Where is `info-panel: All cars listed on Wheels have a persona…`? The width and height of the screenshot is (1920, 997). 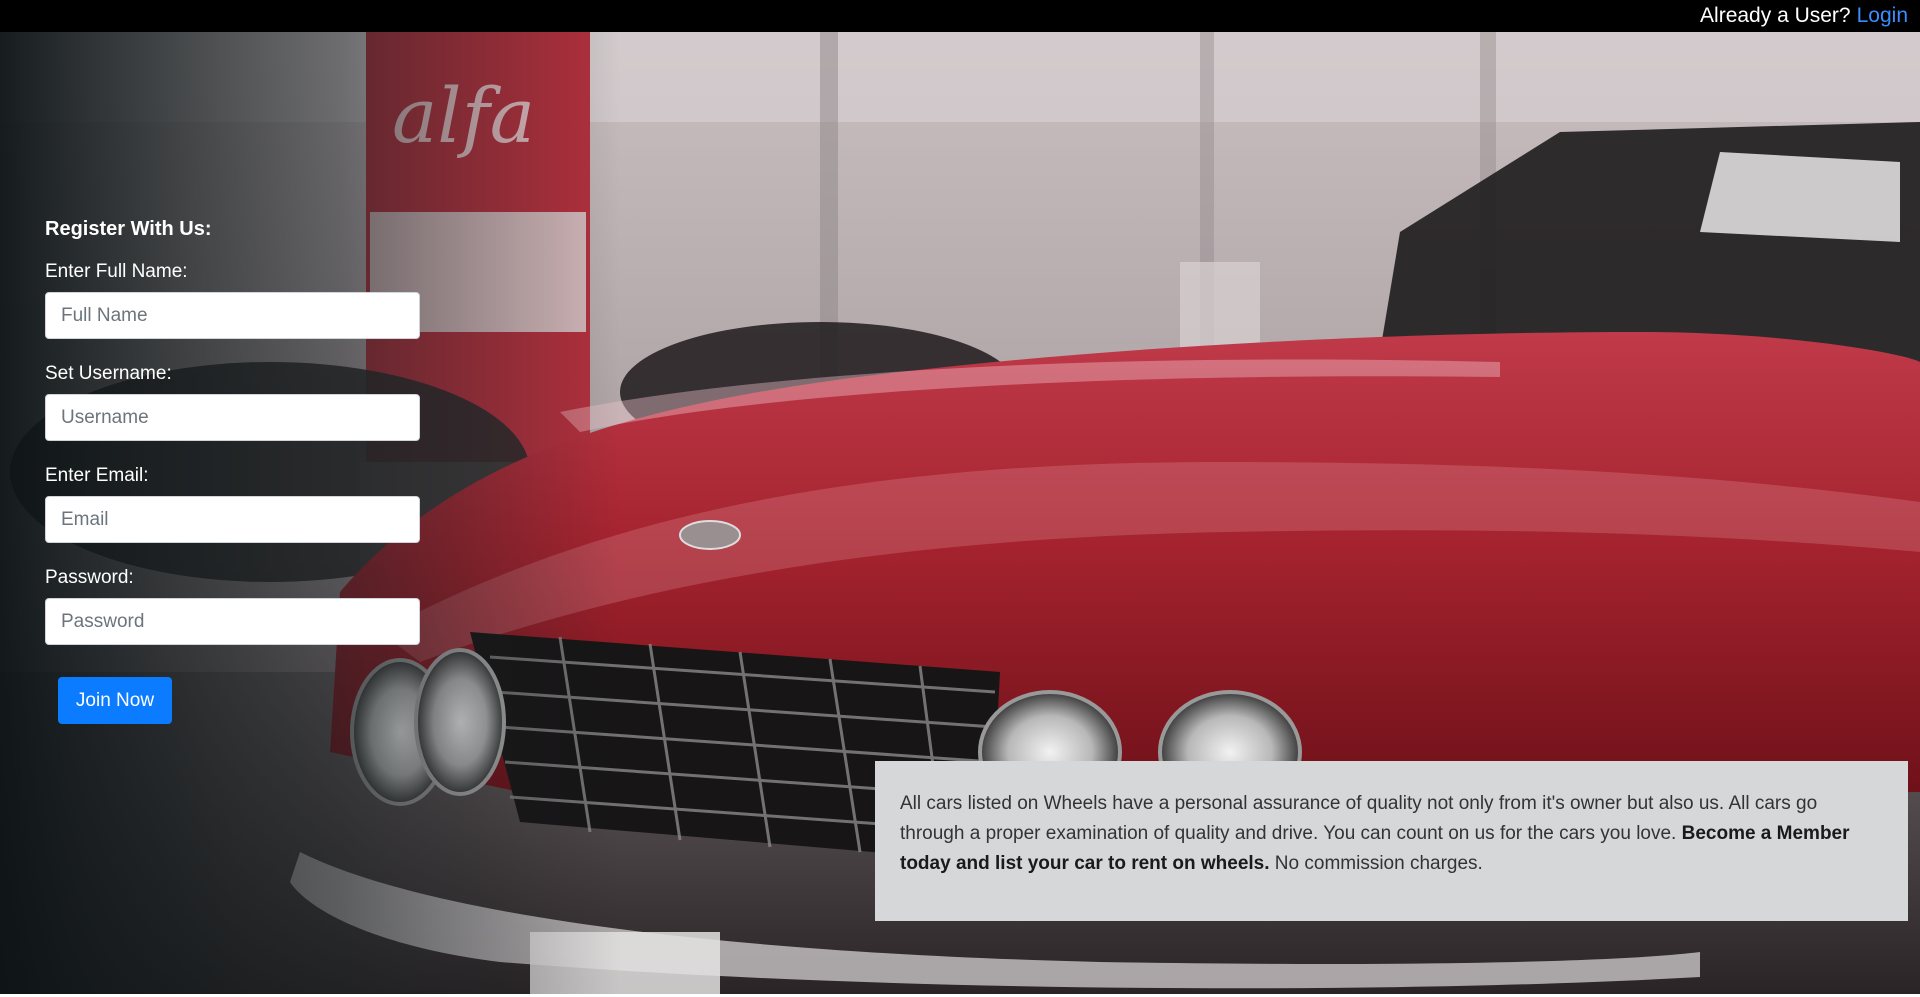
info-panel: All cars listed on Wheels have a persona… is located at coordinates (1391, 841).